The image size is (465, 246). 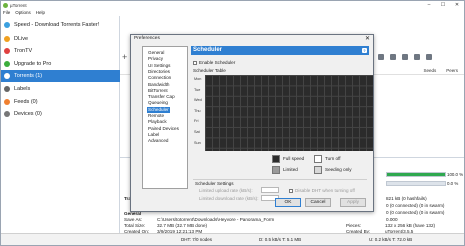 I want to click on pieces-label: Pieces:, so click(x=354, y=225).